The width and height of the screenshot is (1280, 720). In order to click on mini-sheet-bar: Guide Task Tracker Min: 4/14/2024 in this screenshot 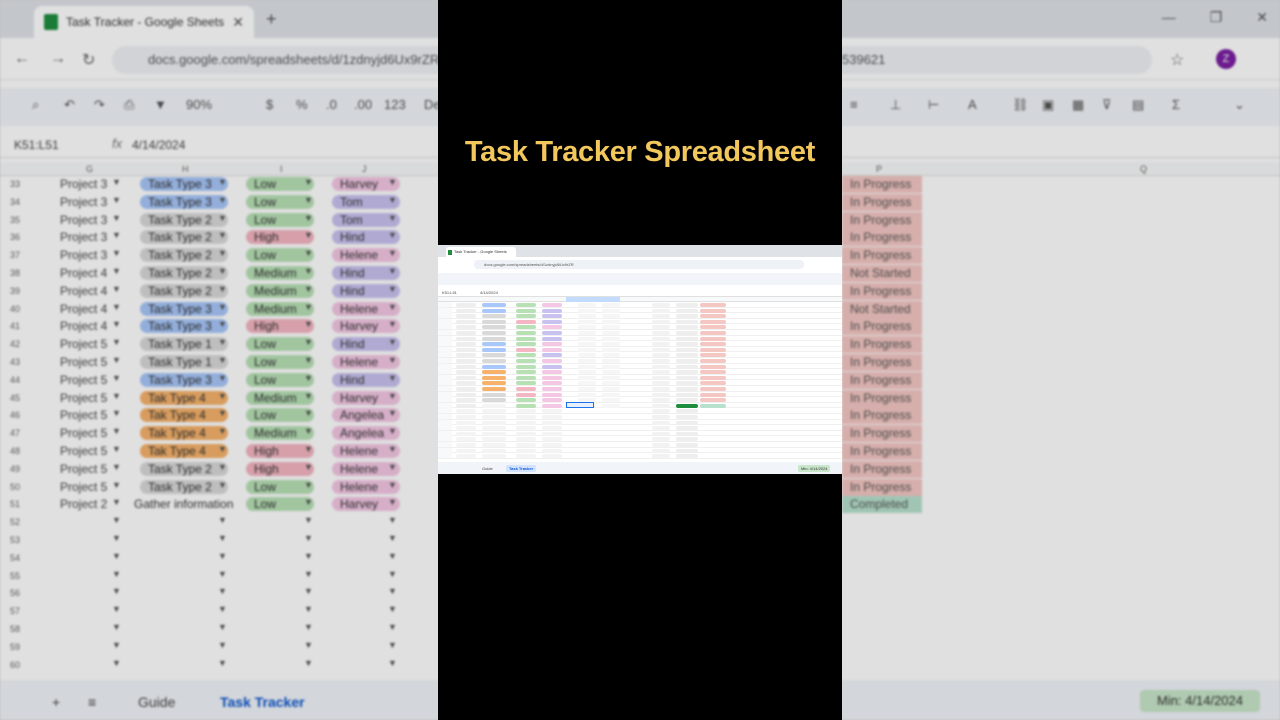, I will do `click(640, 468)`.